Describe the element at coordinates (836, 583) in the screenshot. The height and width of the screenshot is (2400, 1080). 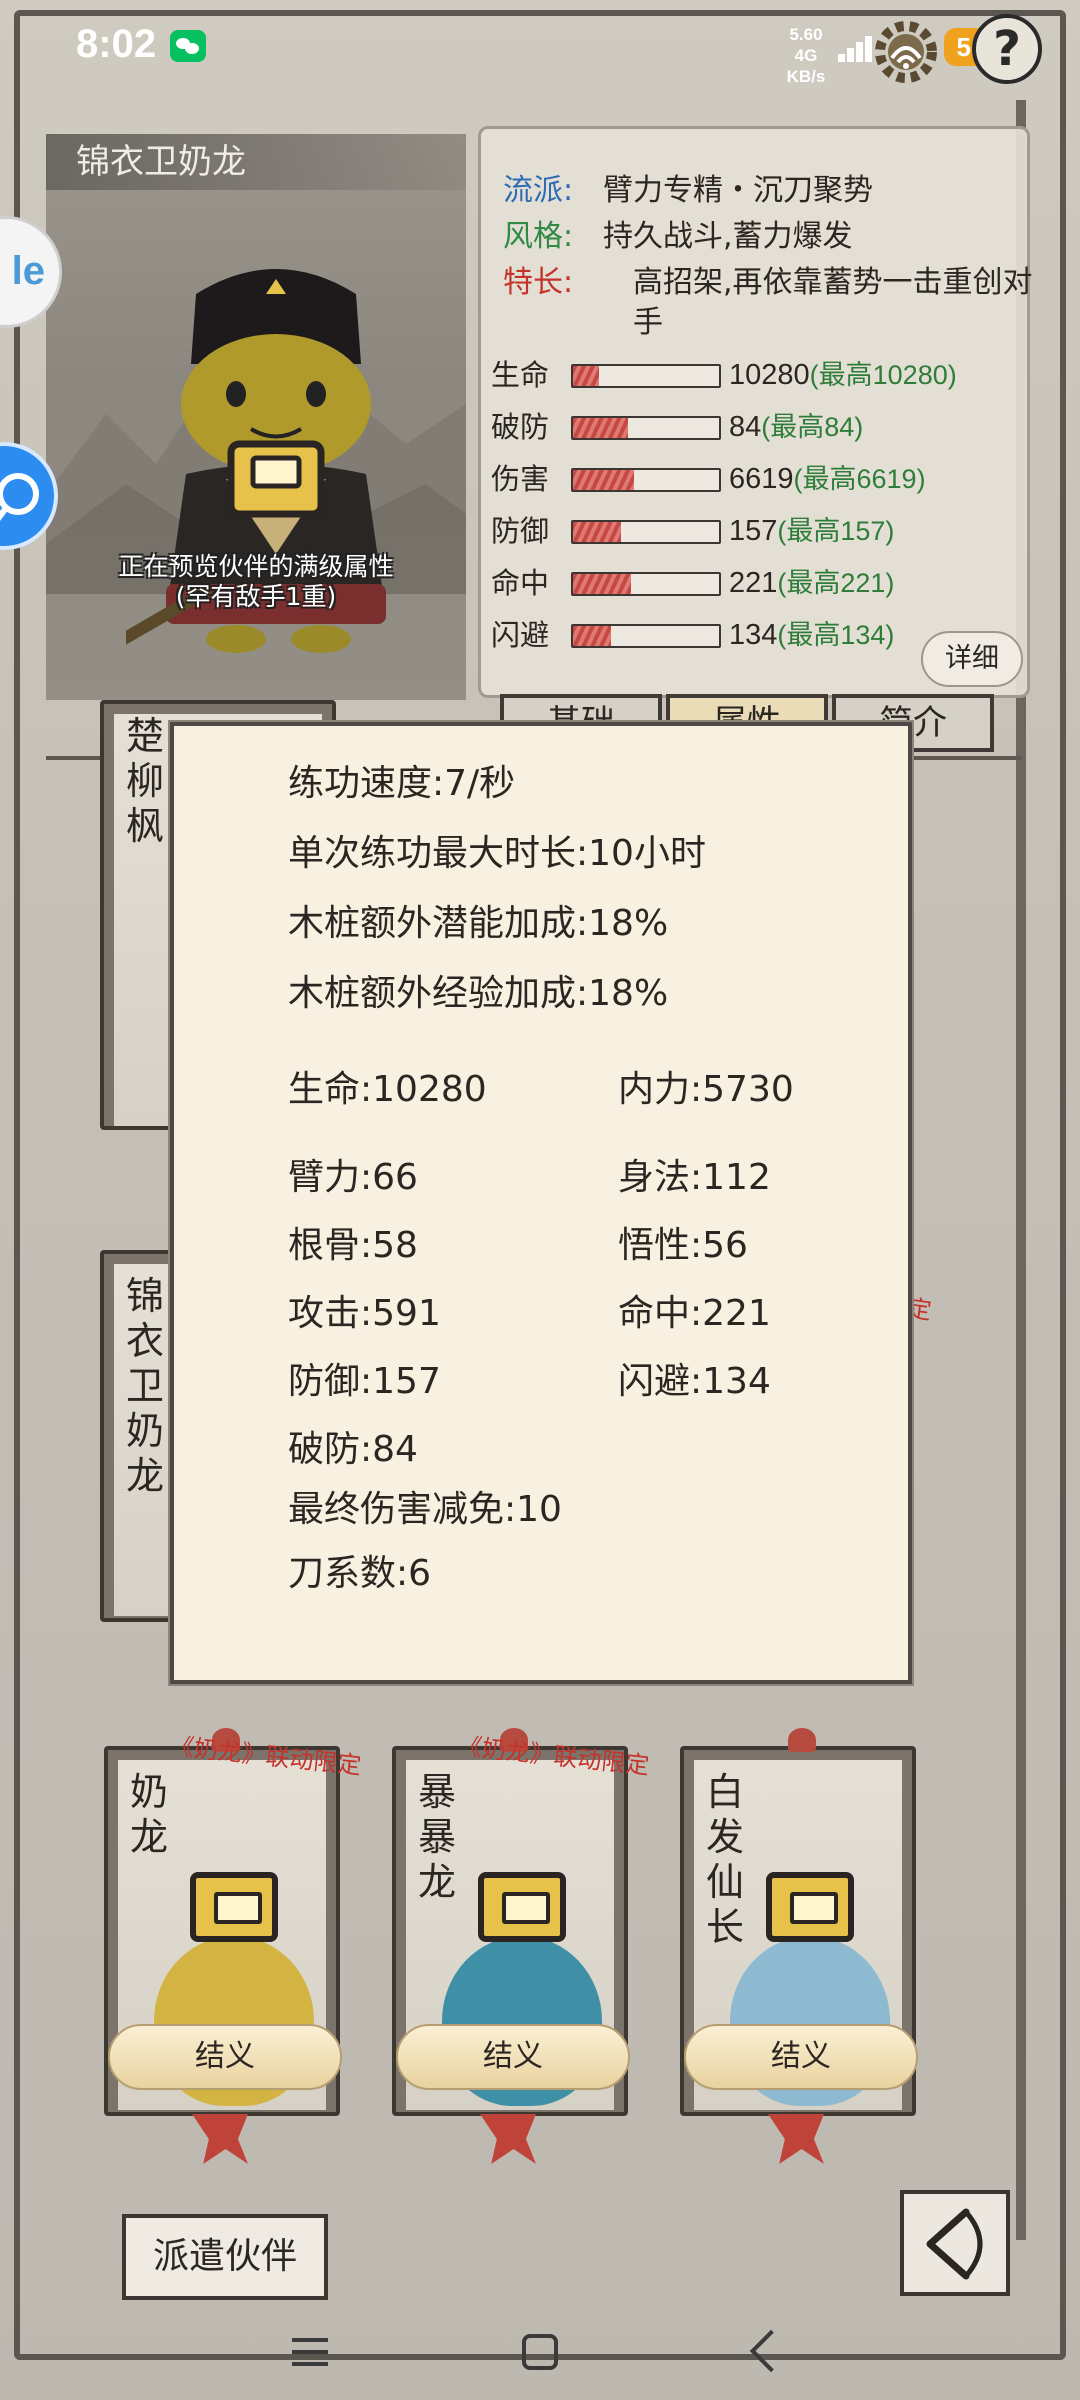
I see `stat-max: (最高221)` at that location.